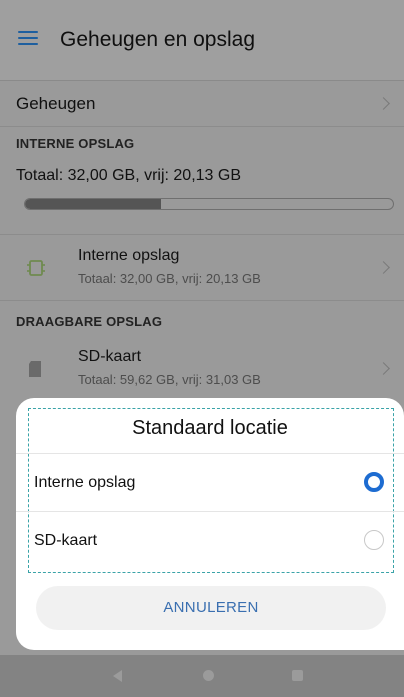 The height and width of the screenshot is (697, 404). Describe the element at coordinates (297, 675) in the screenshot. I see `recents-icon` at that location.